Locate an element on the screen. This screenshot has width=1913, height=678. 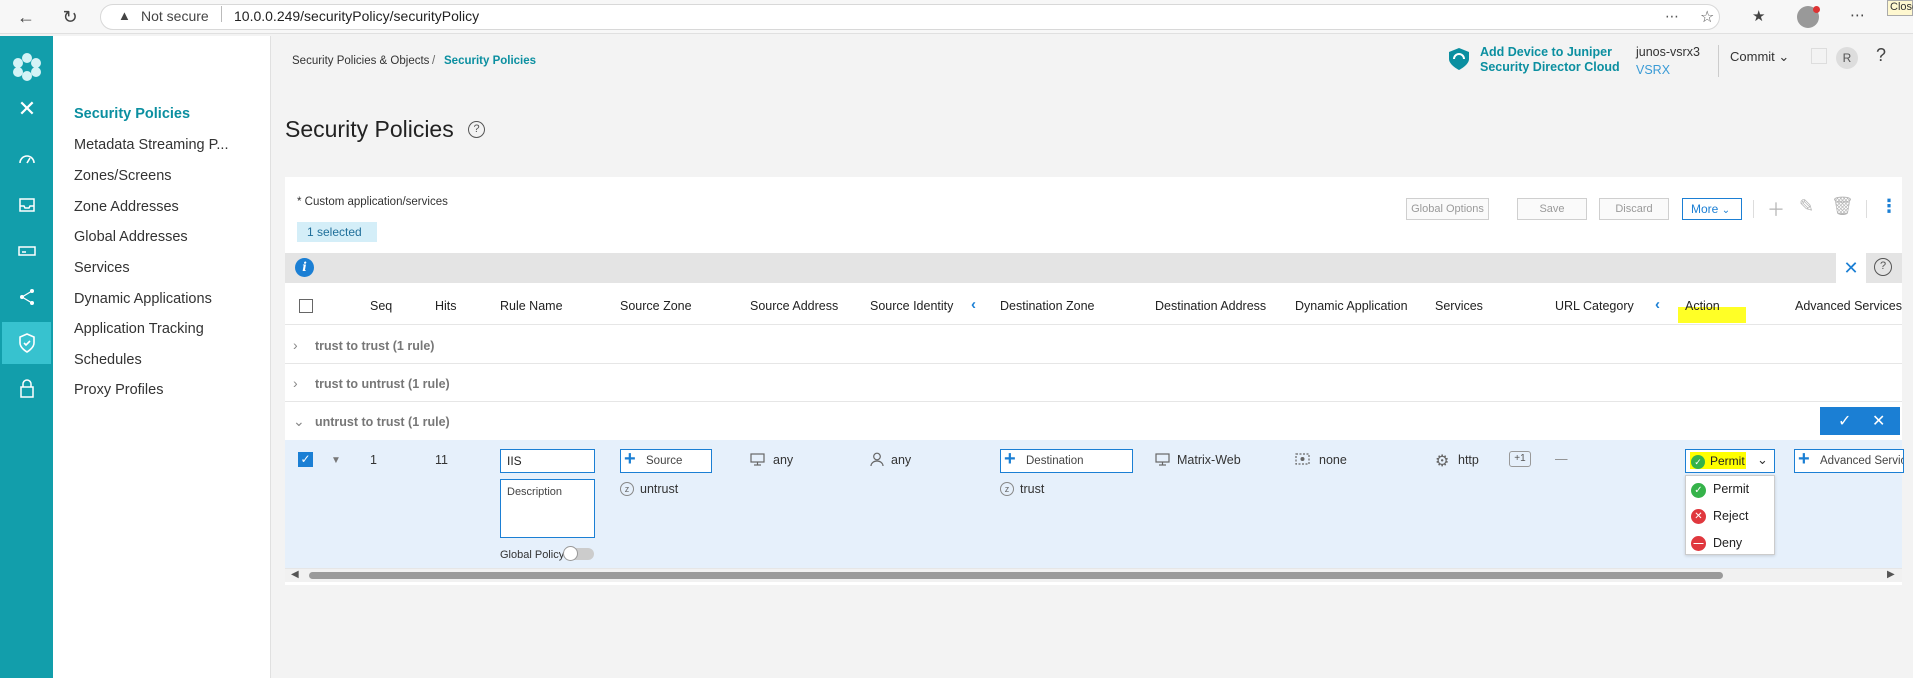
column-header-source-identity: Source Identity is located at coordinates (911, 306).